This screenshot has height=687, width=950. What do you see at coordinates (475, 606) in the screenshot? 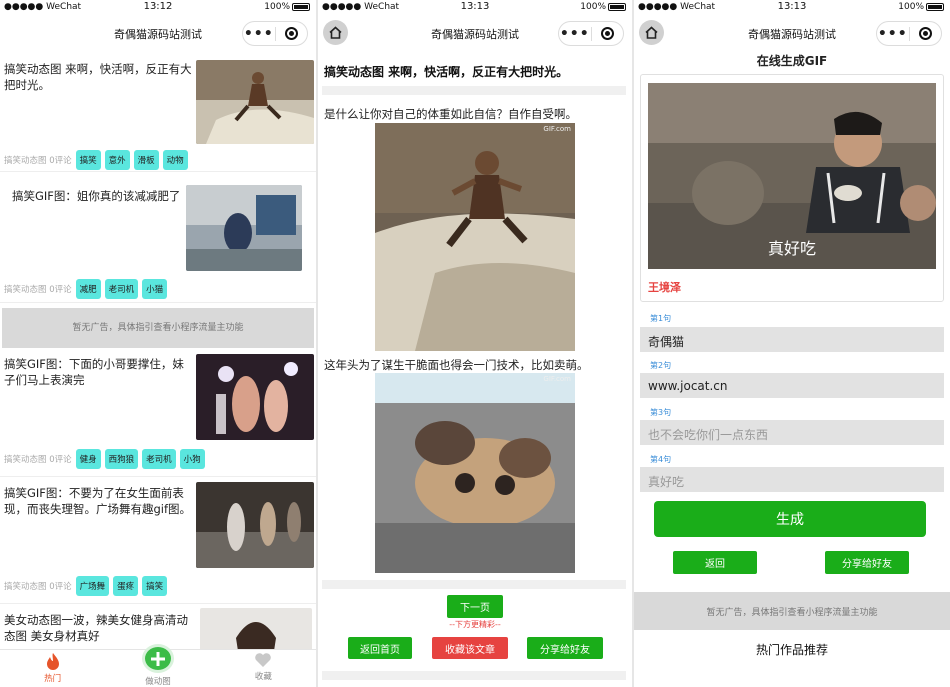
I see `next-page-button: 下一页` at bounding box center [475, 606].